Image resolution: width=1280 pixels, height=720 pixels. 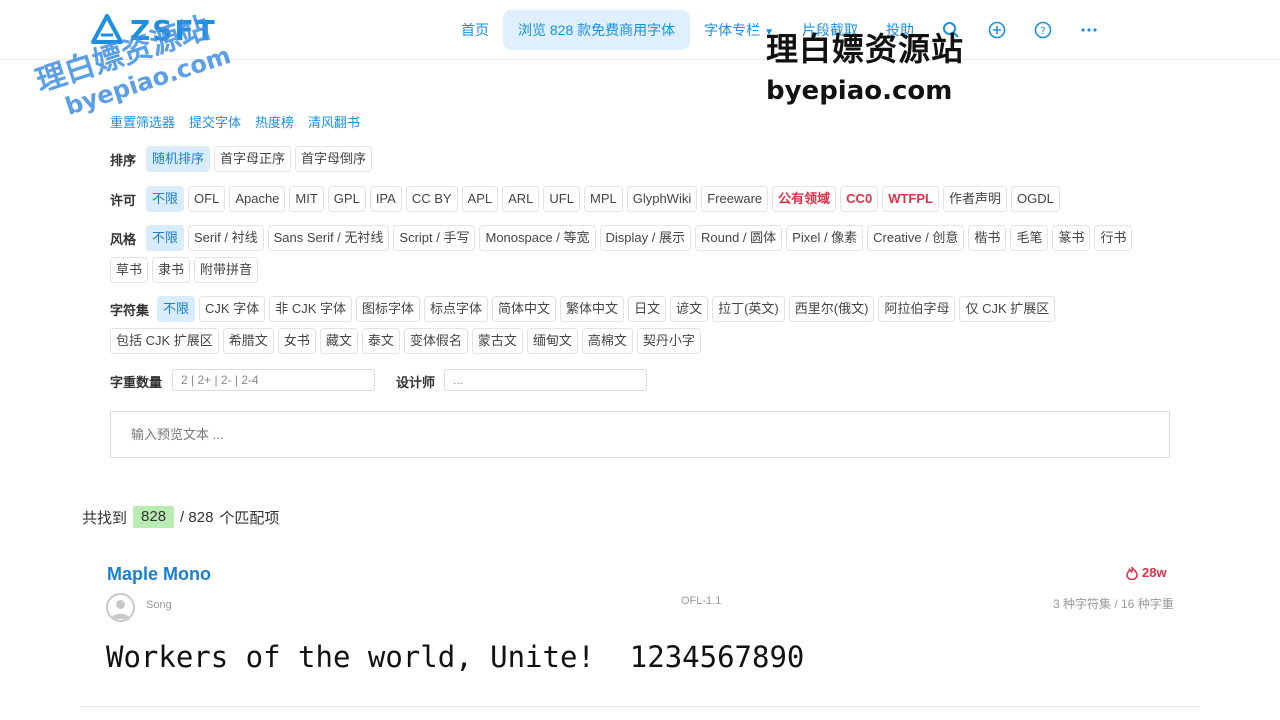 I want to click on charset-option: 高棉文, so click(x=607, y=341).